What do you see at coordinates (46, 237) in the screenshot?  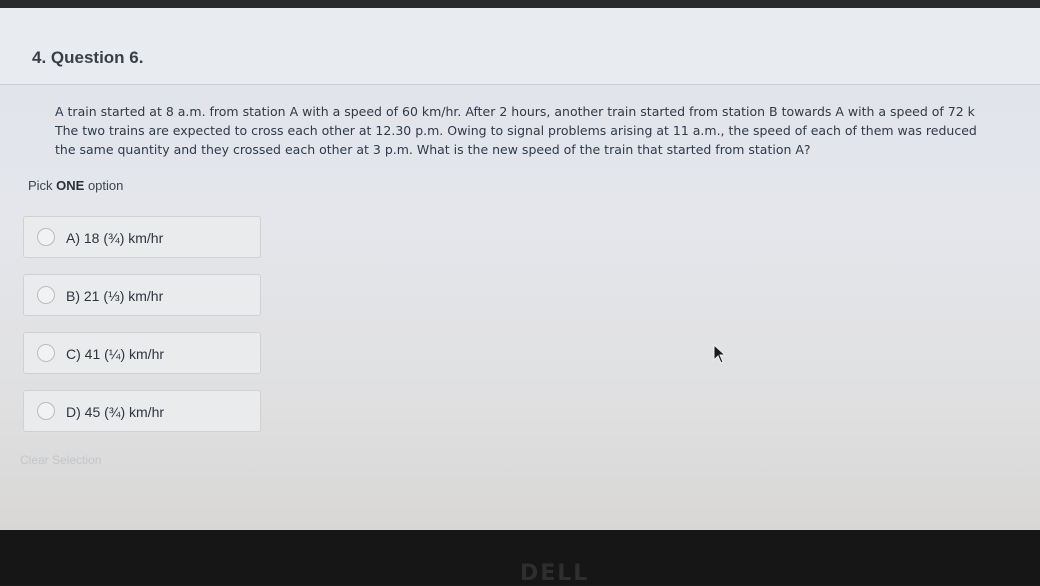 I see `option-a-radio` at bounding box center [46, 237].